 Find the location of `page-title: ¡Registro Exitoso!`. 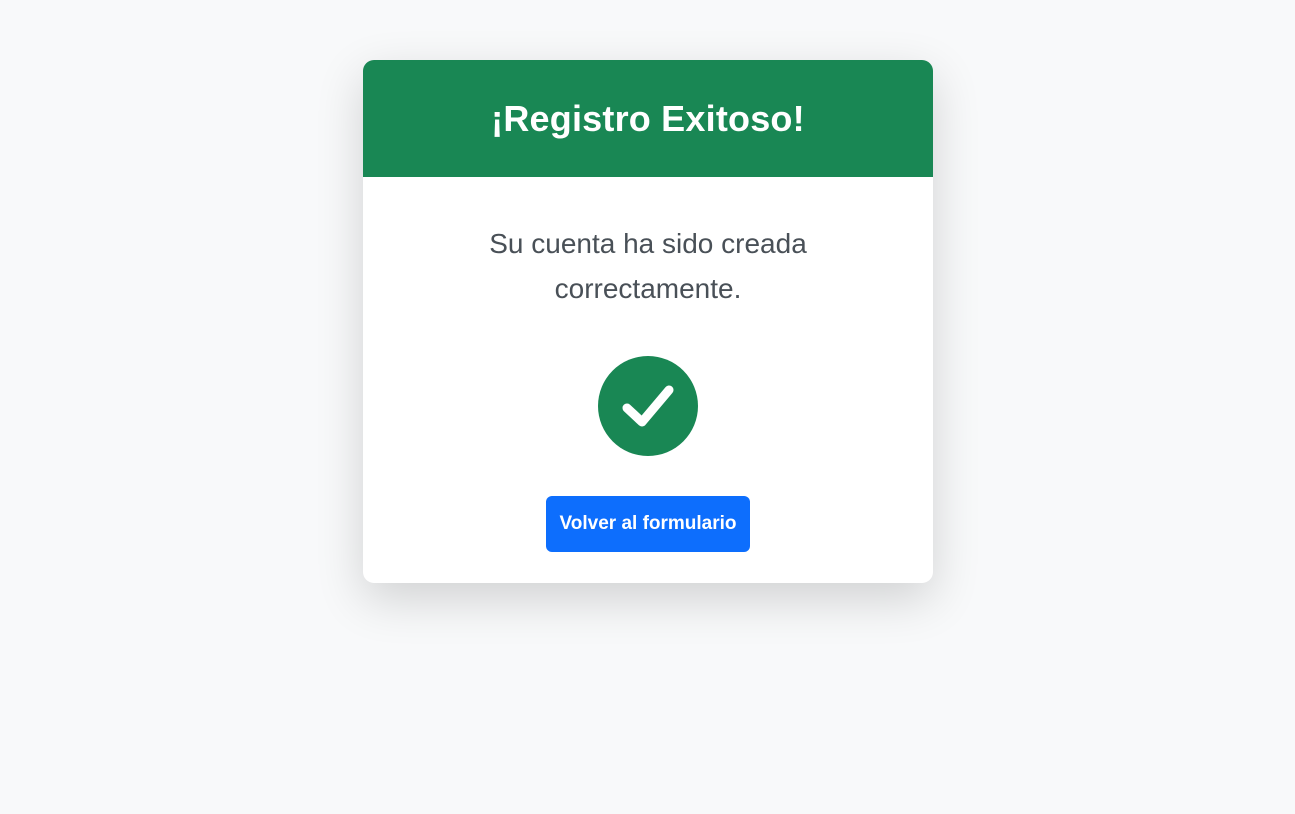

page-title: ¡Registro Exitoso! is located at coordinates (648, 118).